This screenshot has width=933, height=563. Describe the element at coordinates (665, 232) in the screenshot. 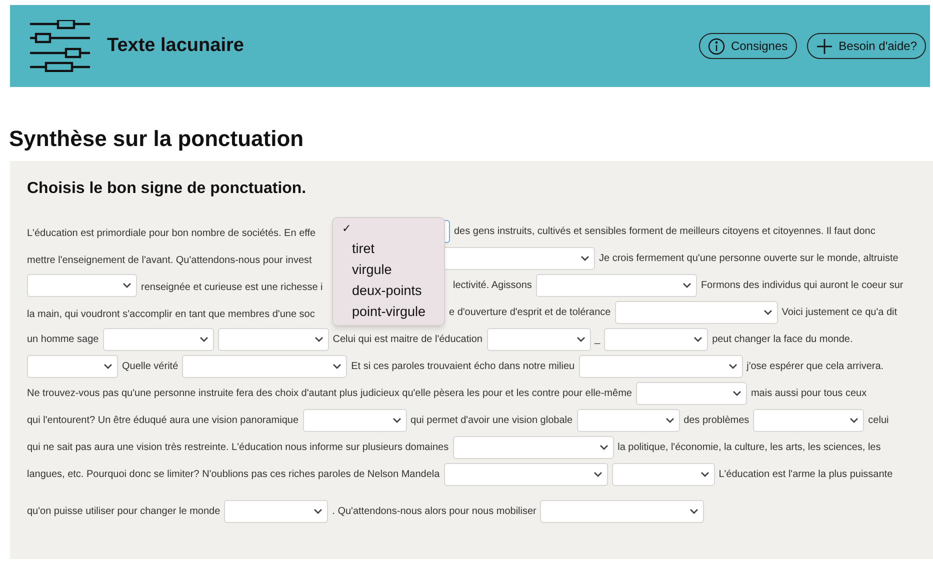

I see `sentence-text: des gens instruits, cultivés et sensibles forment de meilleurs citoyens et citoyennes. Il faut donc` at that location.